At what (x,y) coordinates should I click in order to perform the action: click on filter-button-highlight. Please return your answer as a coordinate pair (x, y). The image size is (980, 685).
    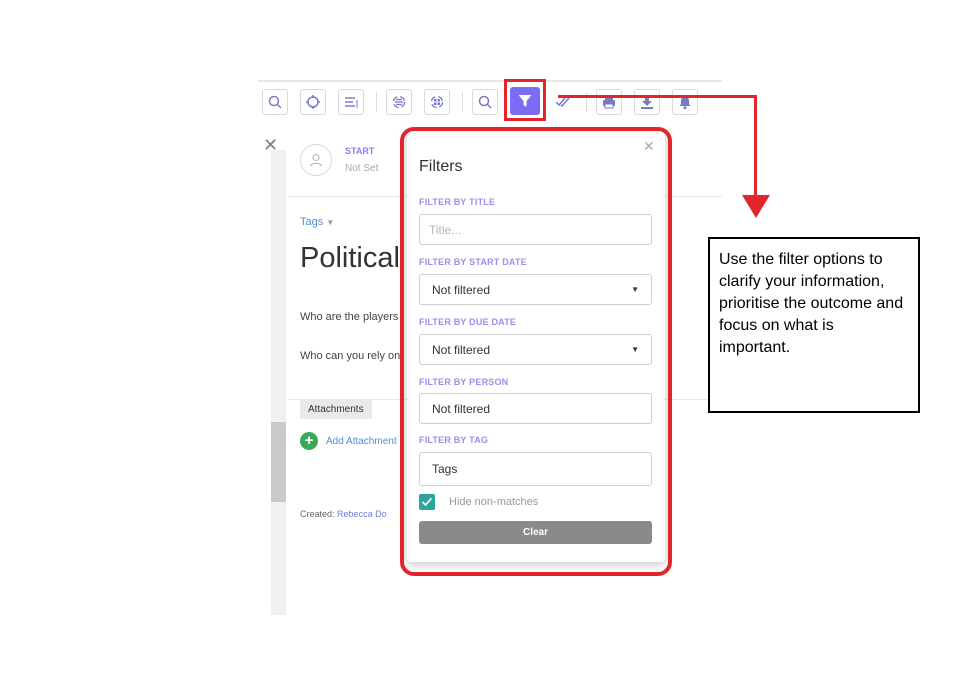
    Looking at the image, I should click on (525, 100).